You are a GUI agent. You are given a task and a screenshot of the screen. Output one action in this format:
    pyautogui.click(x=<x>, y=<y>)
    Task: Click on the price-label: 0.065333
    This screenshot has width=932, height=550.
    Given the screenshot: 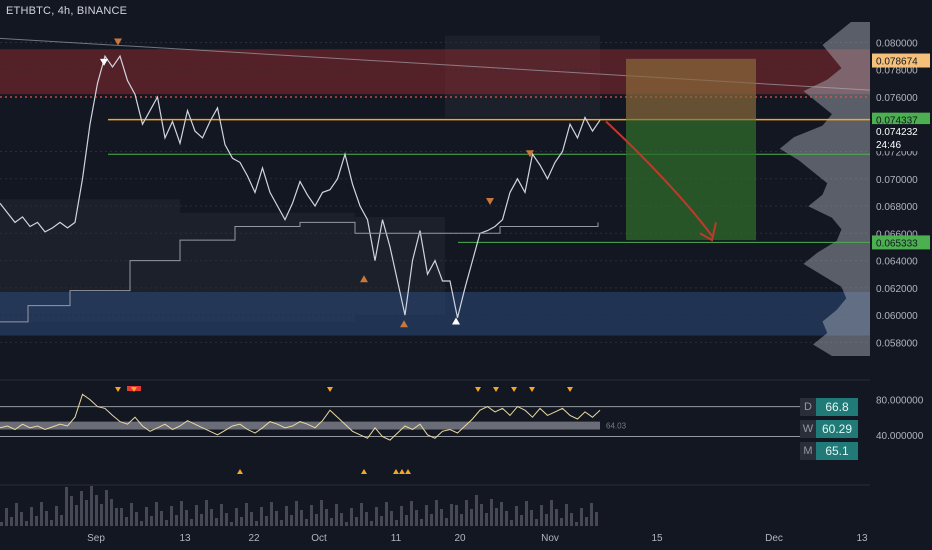 What is the action you would take?
    pyautogui.click(x=897, y=243)
    